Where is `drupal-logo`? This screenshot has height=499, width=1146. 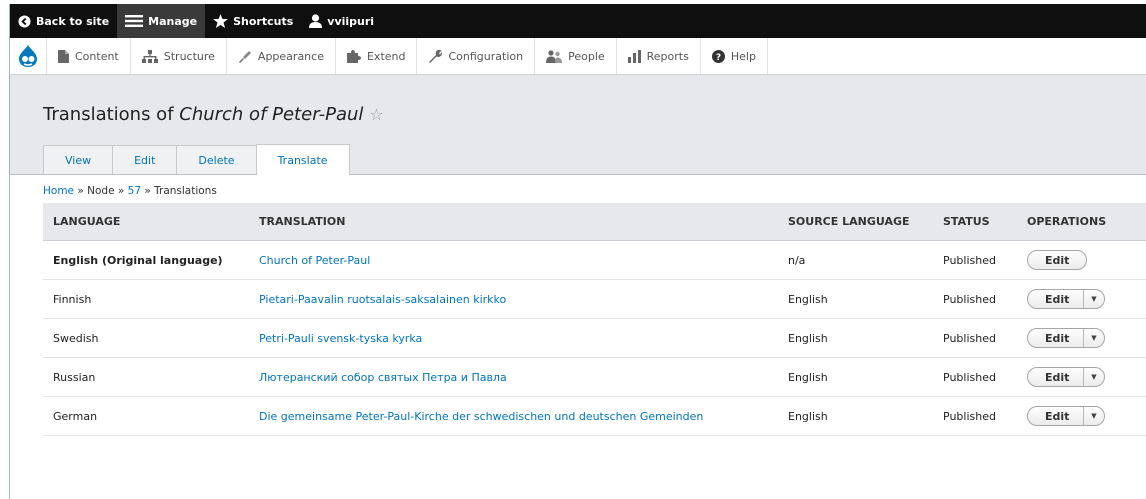
drupal-logo is located at coordinates (28, 56).